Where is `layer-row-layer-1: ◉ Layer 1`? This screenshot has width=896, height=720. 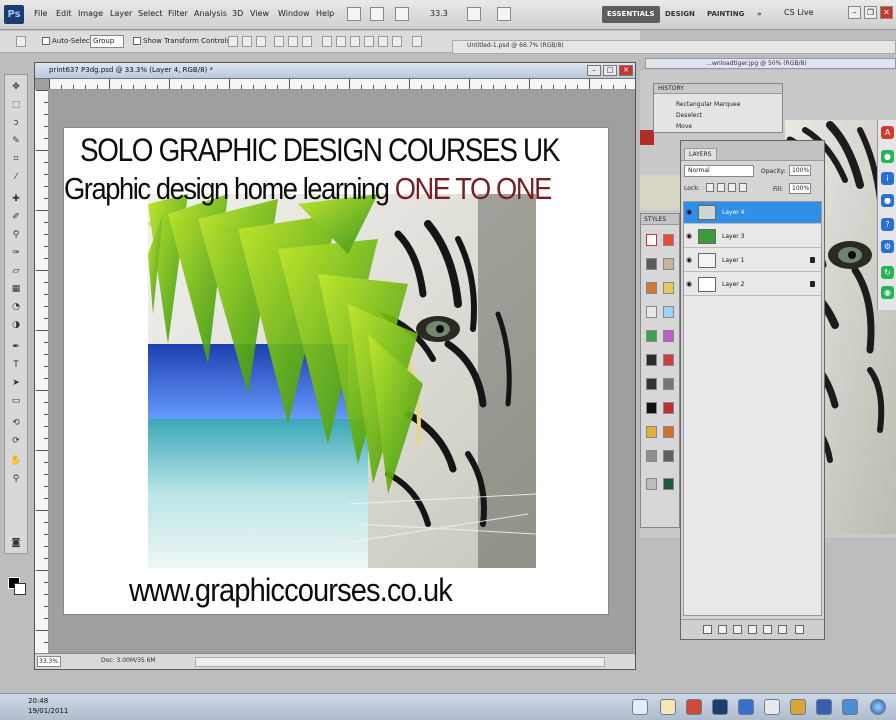
layer-row-layer-1: ◉ Layer 1 is located at coordinates (752, 261).